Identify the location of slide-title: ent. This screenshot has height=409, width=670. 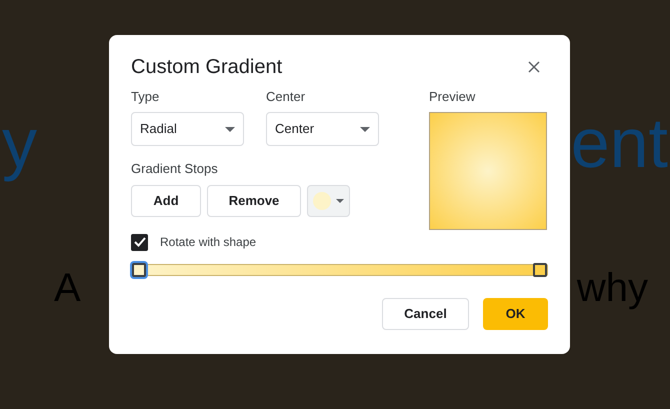
(619, 143).